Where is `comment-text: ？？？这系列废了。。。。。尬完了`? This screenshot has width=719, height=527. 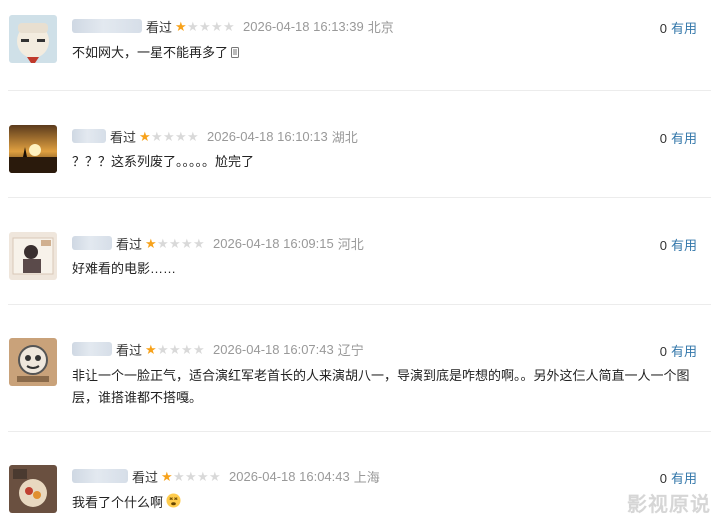 comment-text: ？？？这系列废了。。。。。尬完了 is located at coordinates (163, 161).